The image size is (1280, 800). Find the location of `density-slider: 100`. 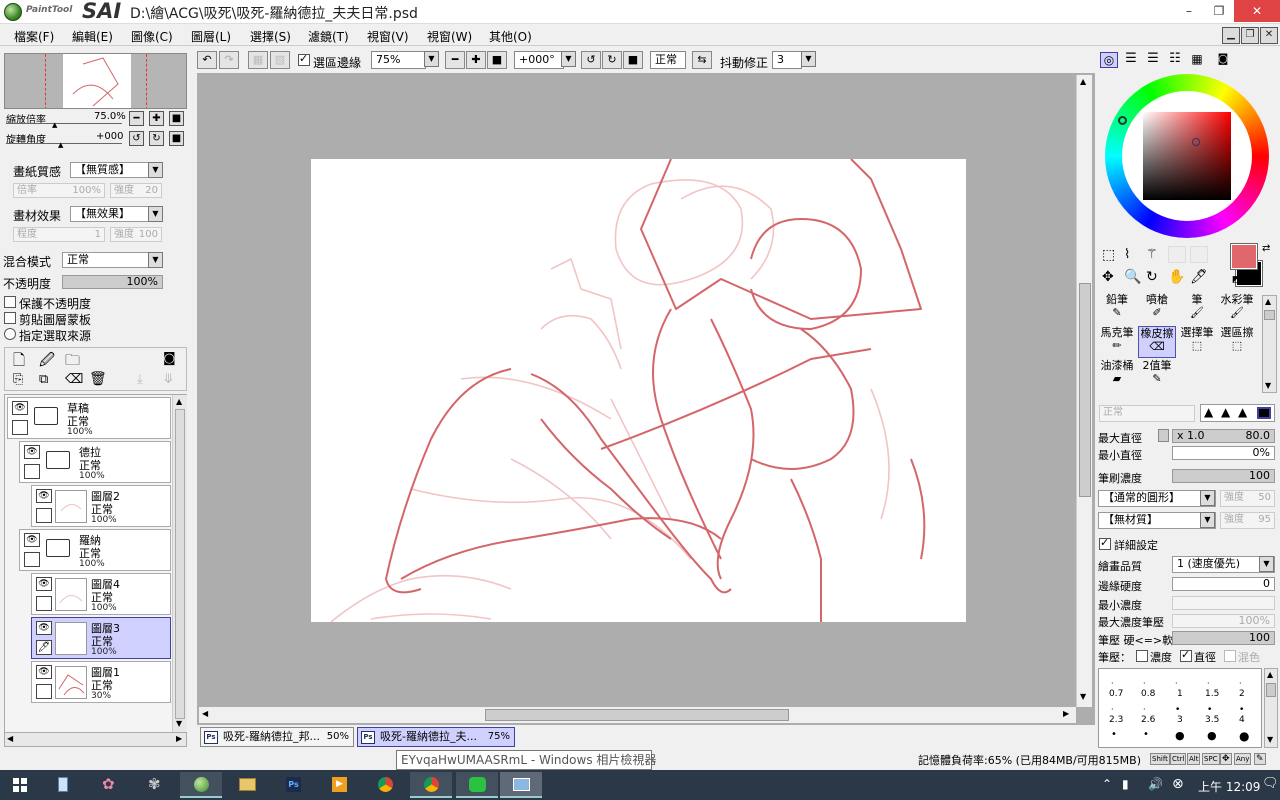

density-slider: 100 is located at coordinates (1223, 476).